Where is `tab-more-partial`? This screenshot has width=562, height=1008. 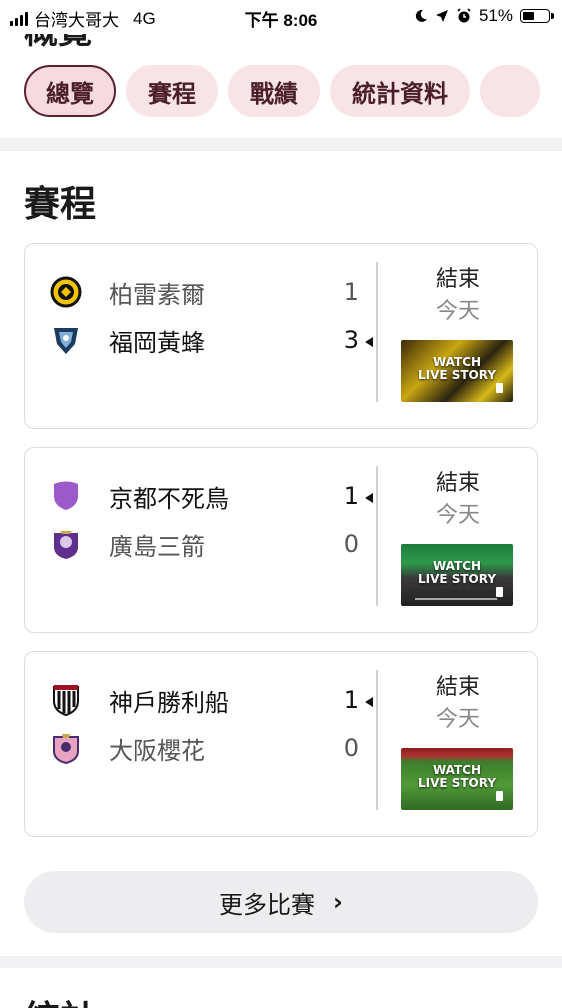
tab-more-partial is located at coordinates (510, 91).